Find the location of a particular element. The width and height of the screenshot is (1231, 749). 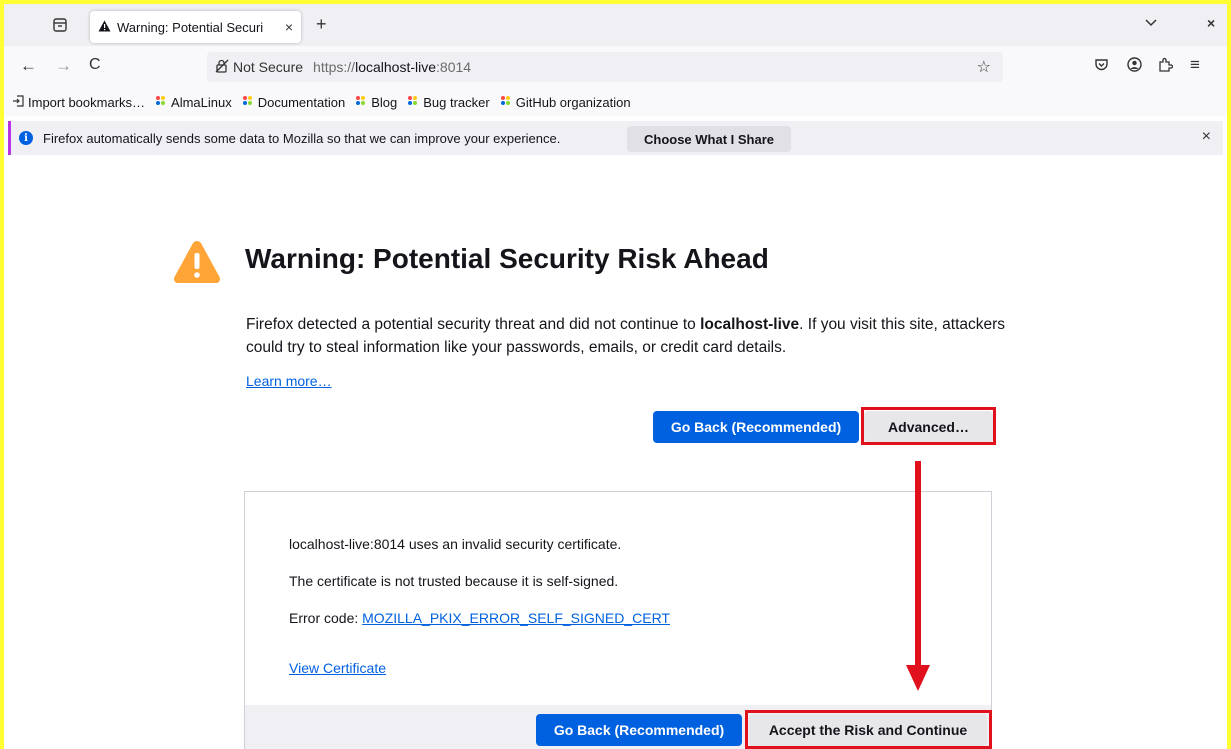

bookmark-almalinux: AlmaLinux is located at coordinates (193, 102).